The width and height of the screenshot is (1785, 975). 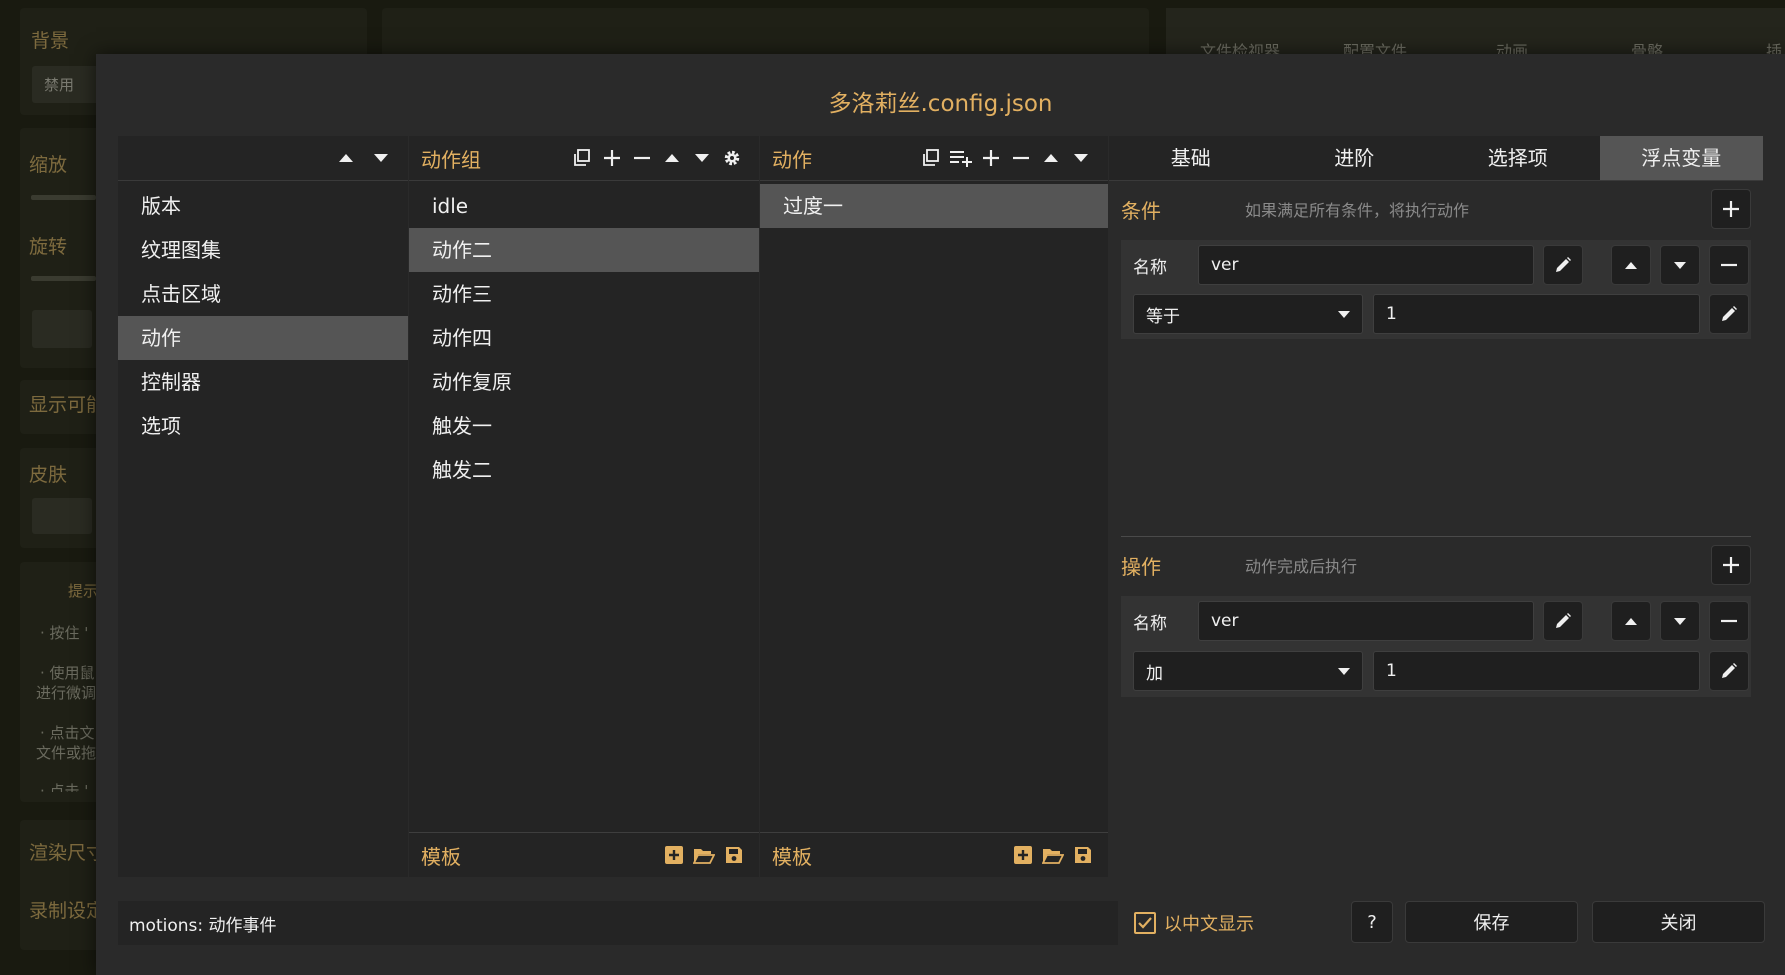 What do you see at coordinates (263, 382) in the screenshot?
I see `category-item-controller: 控制器` at bounding box center [263, 382].